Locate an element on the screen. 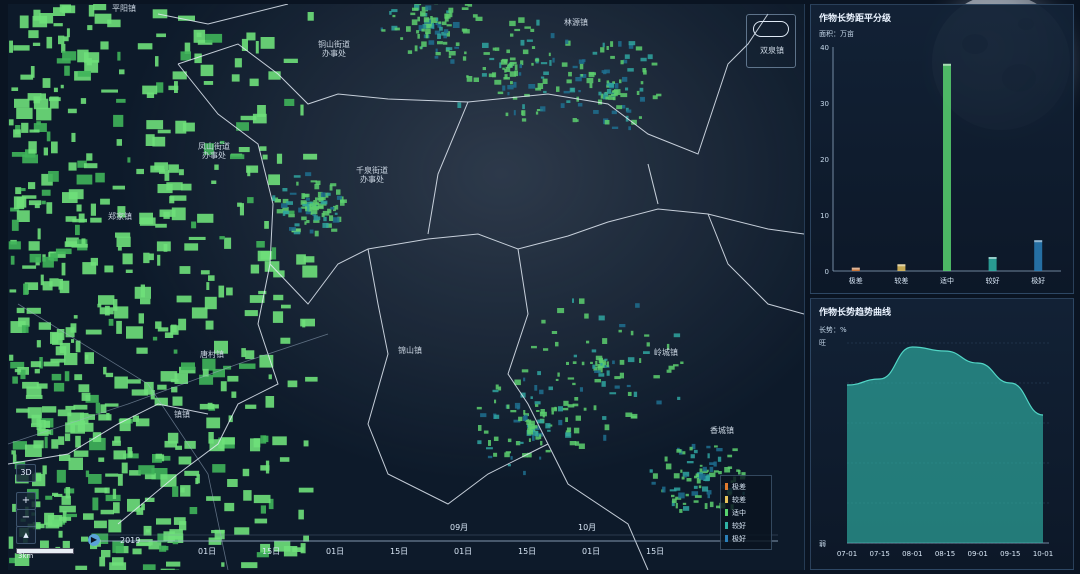 This screenshot has width=1080, height=574. zoom-out-button: − is located at coordinates (26, 518).